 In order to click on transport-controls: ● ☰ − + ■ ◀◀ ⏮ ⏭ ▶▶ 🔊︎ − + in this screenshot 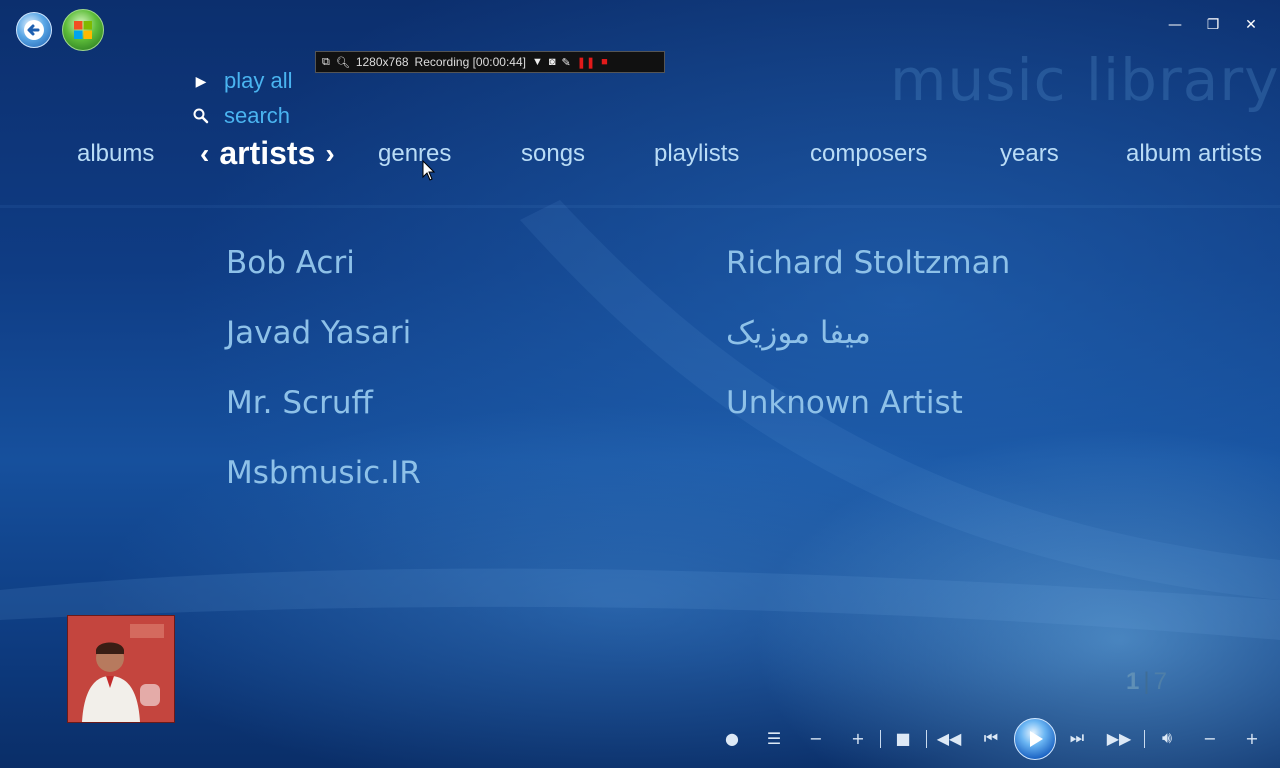, I will do `click(994, 739)`.